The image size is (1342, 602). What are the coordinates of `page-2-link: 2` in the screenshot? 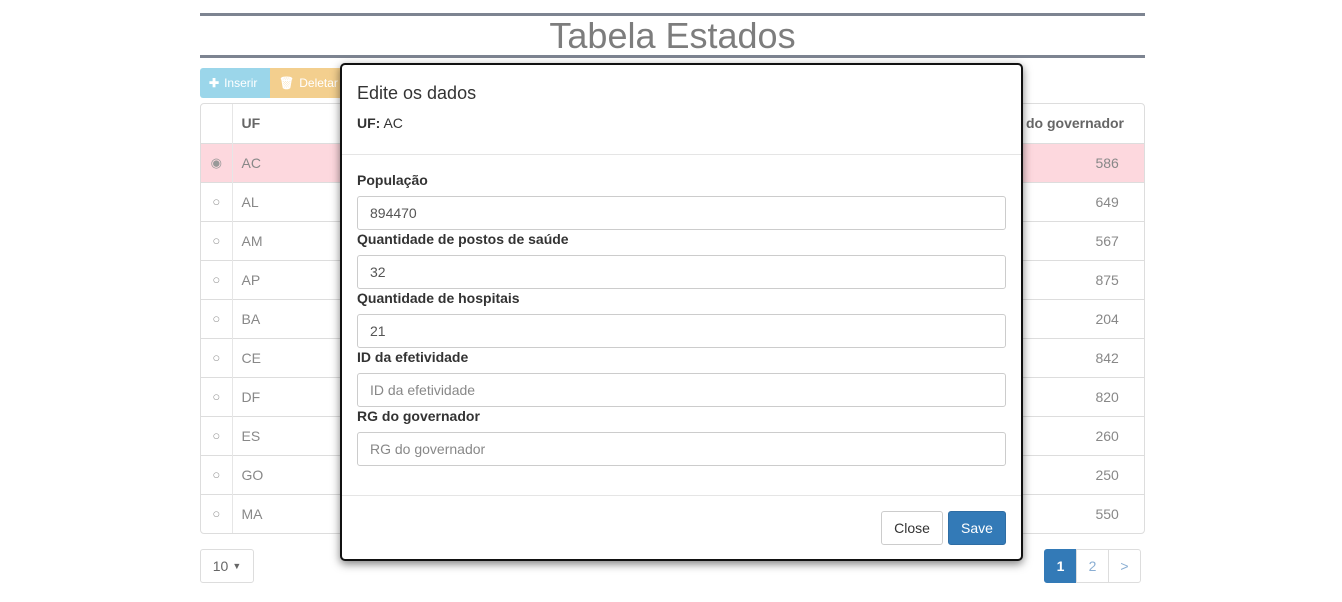 It's located at (1092, 566).